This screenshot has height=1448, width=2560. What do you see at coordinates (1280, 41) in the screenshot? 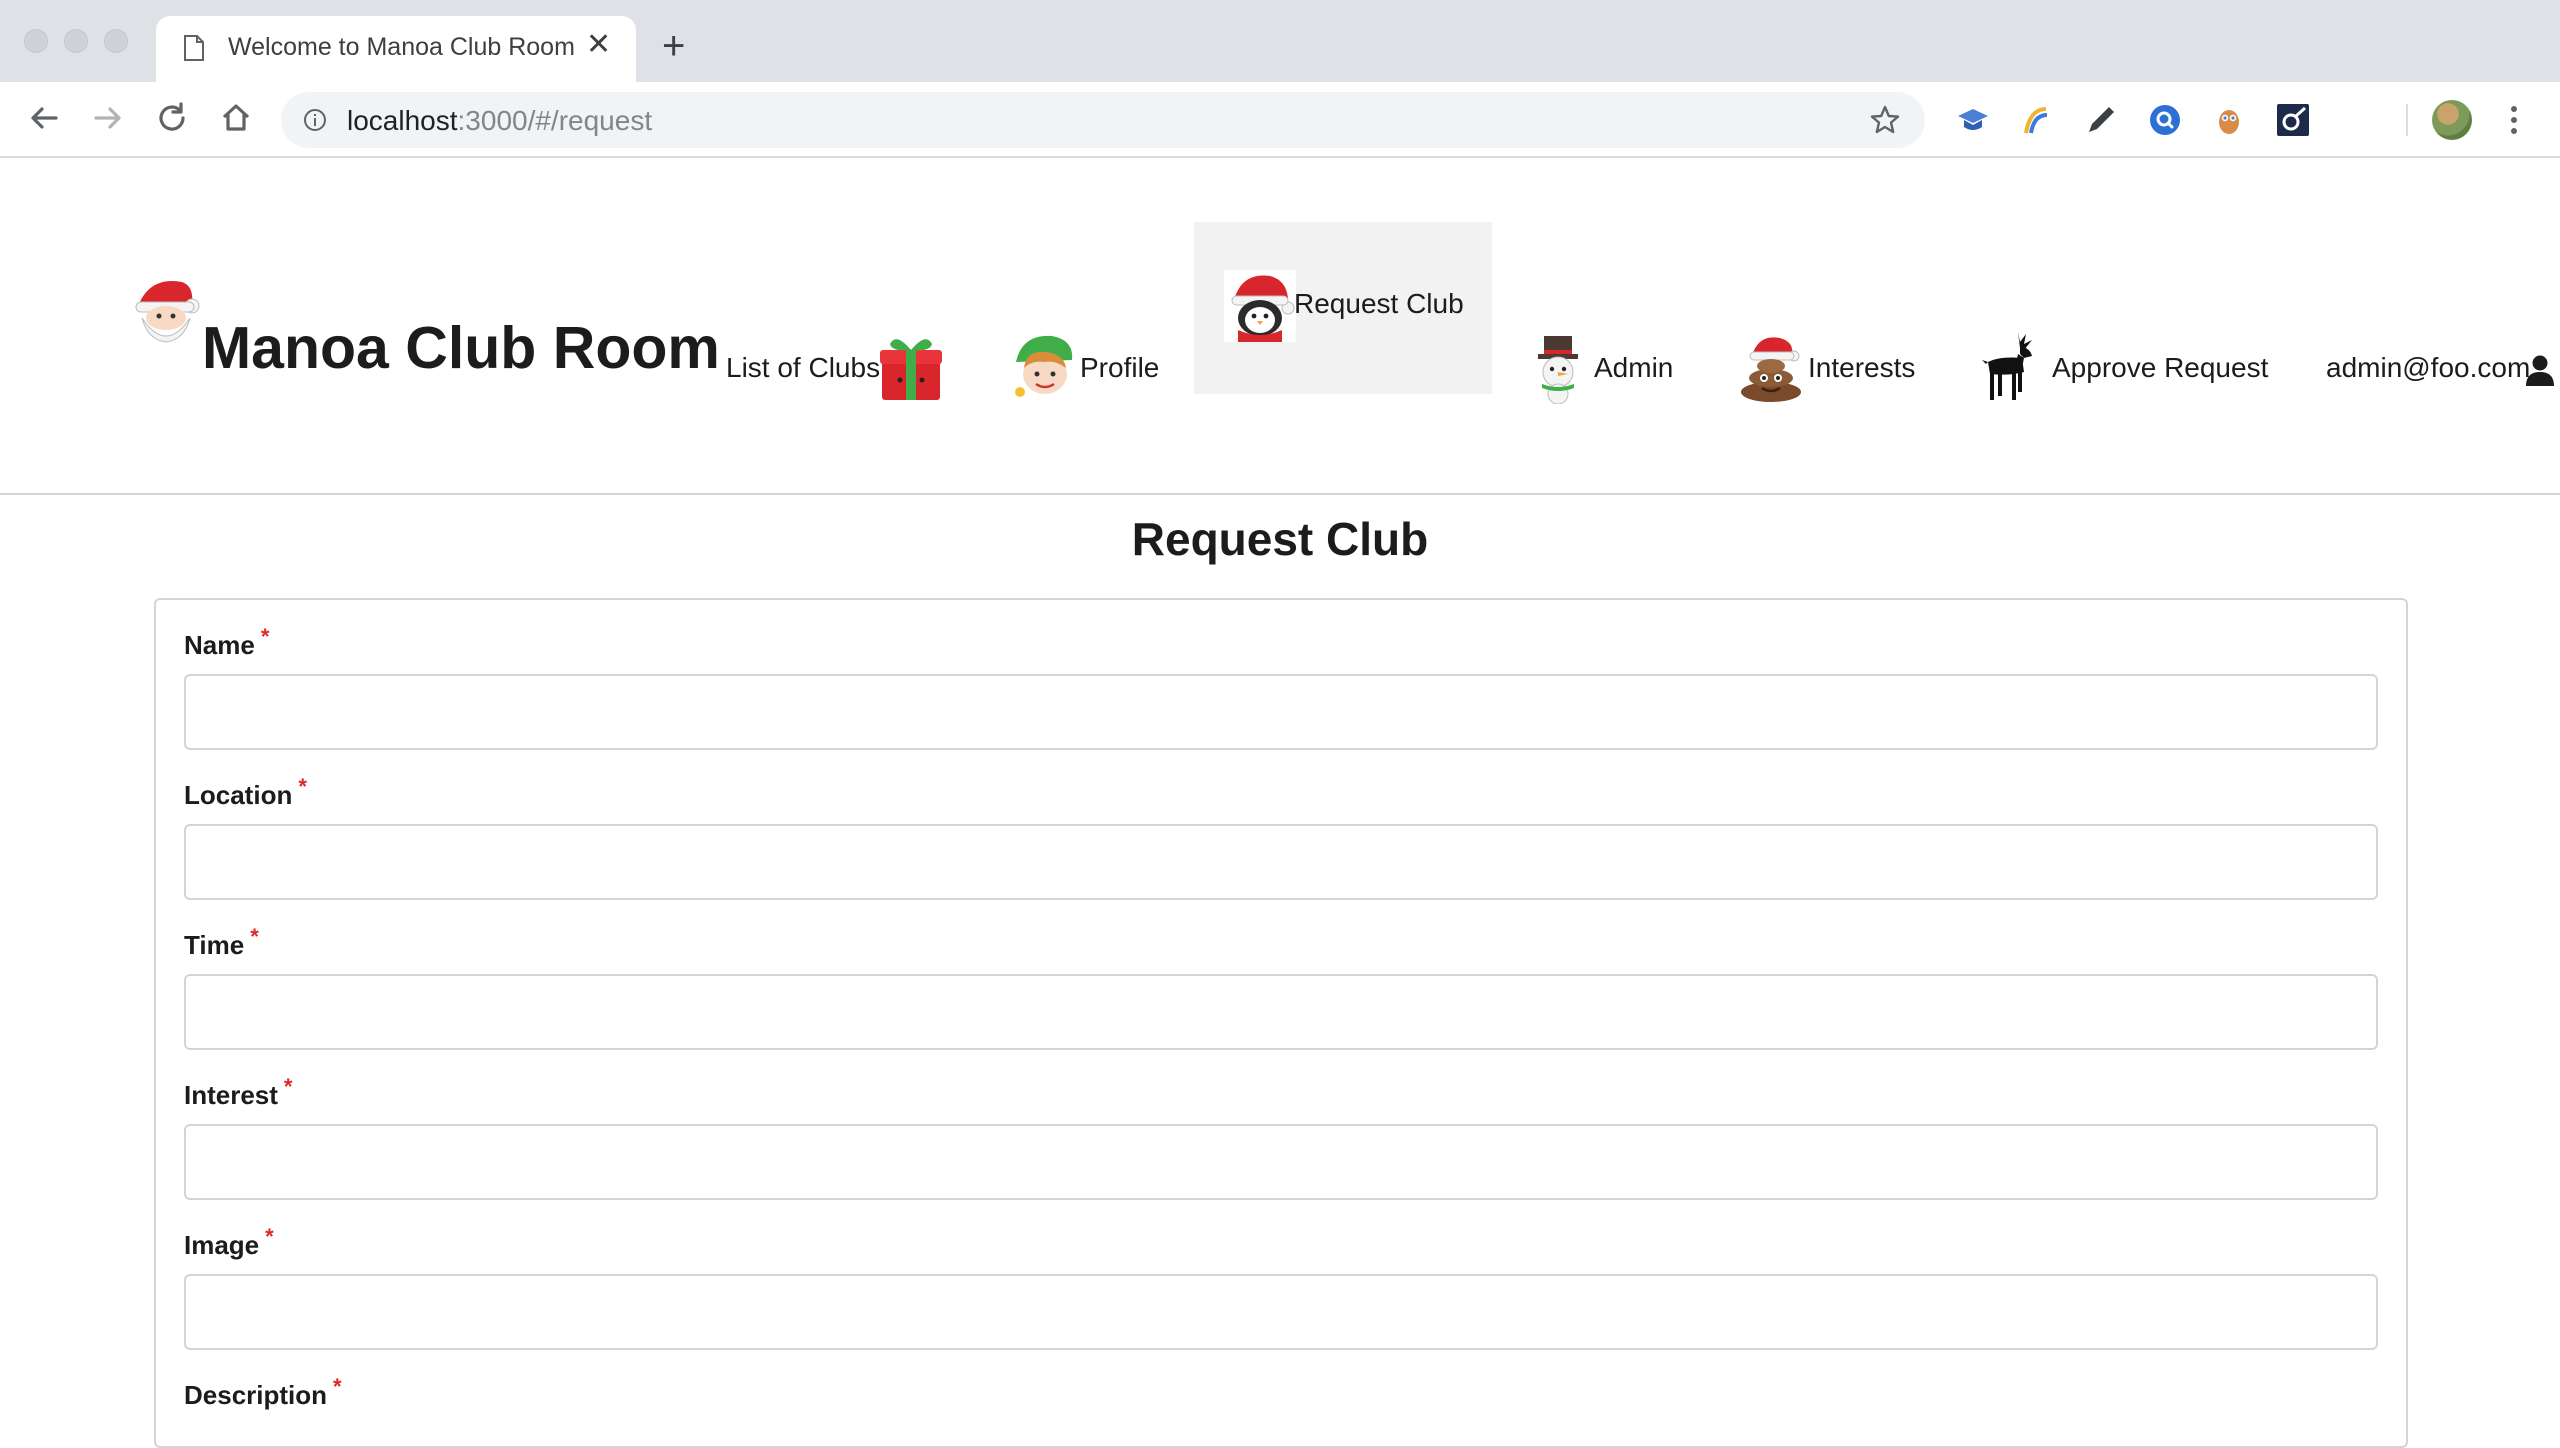
I see `browser-tabstrip: Welcome to Manoa Club Room ✕ +` at bounding box center [1280, 41].